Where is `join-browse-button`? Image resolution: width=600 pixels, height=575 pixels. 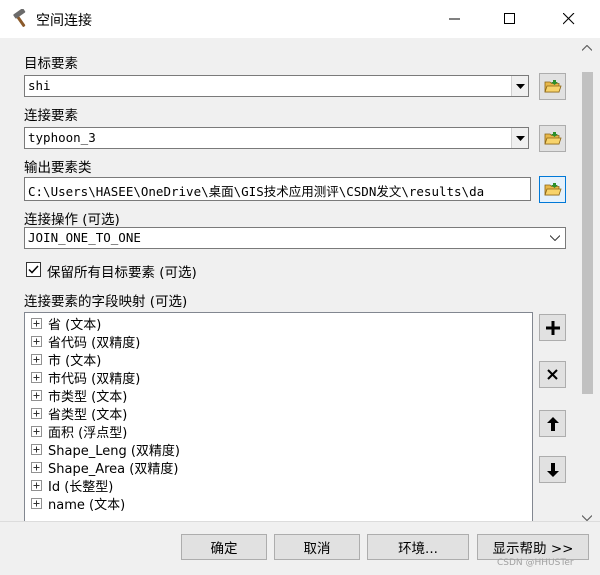 join-browse-button is located at coordinates (552, 138).